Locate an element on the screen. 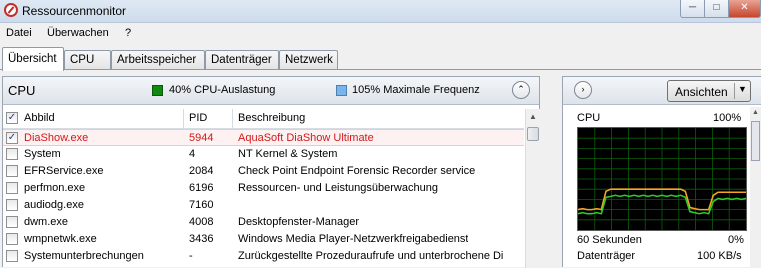  process-description: Desktopfenster-Manager is located at coordinates (299, 222).